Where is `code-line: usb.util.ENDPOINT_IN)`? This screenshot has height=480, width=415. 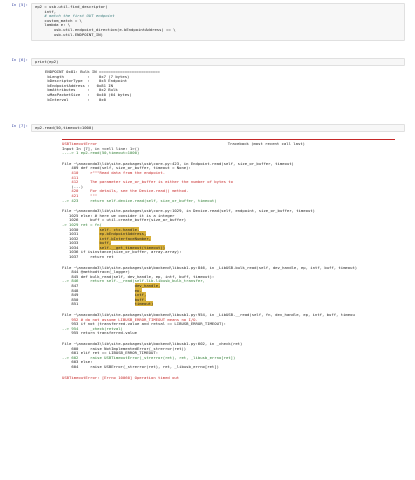 code-line: usb.util.ENDPOINT_IN) is located at coordinates (69, 34).